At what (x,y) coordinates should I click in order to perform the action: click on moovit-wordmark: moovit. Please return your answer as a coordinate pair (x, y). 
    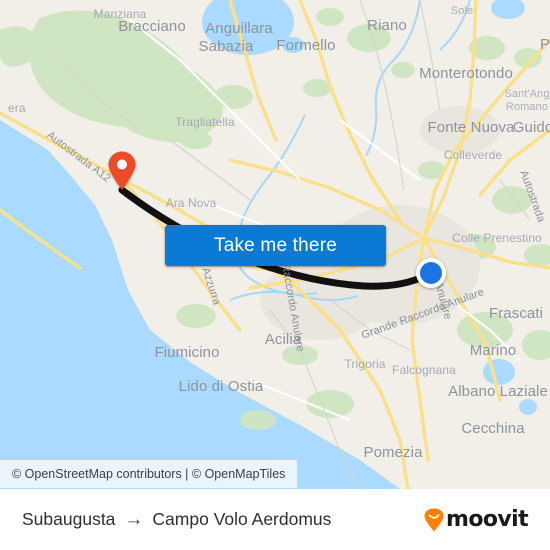
    Looking at the image, I should click on (487, 519).